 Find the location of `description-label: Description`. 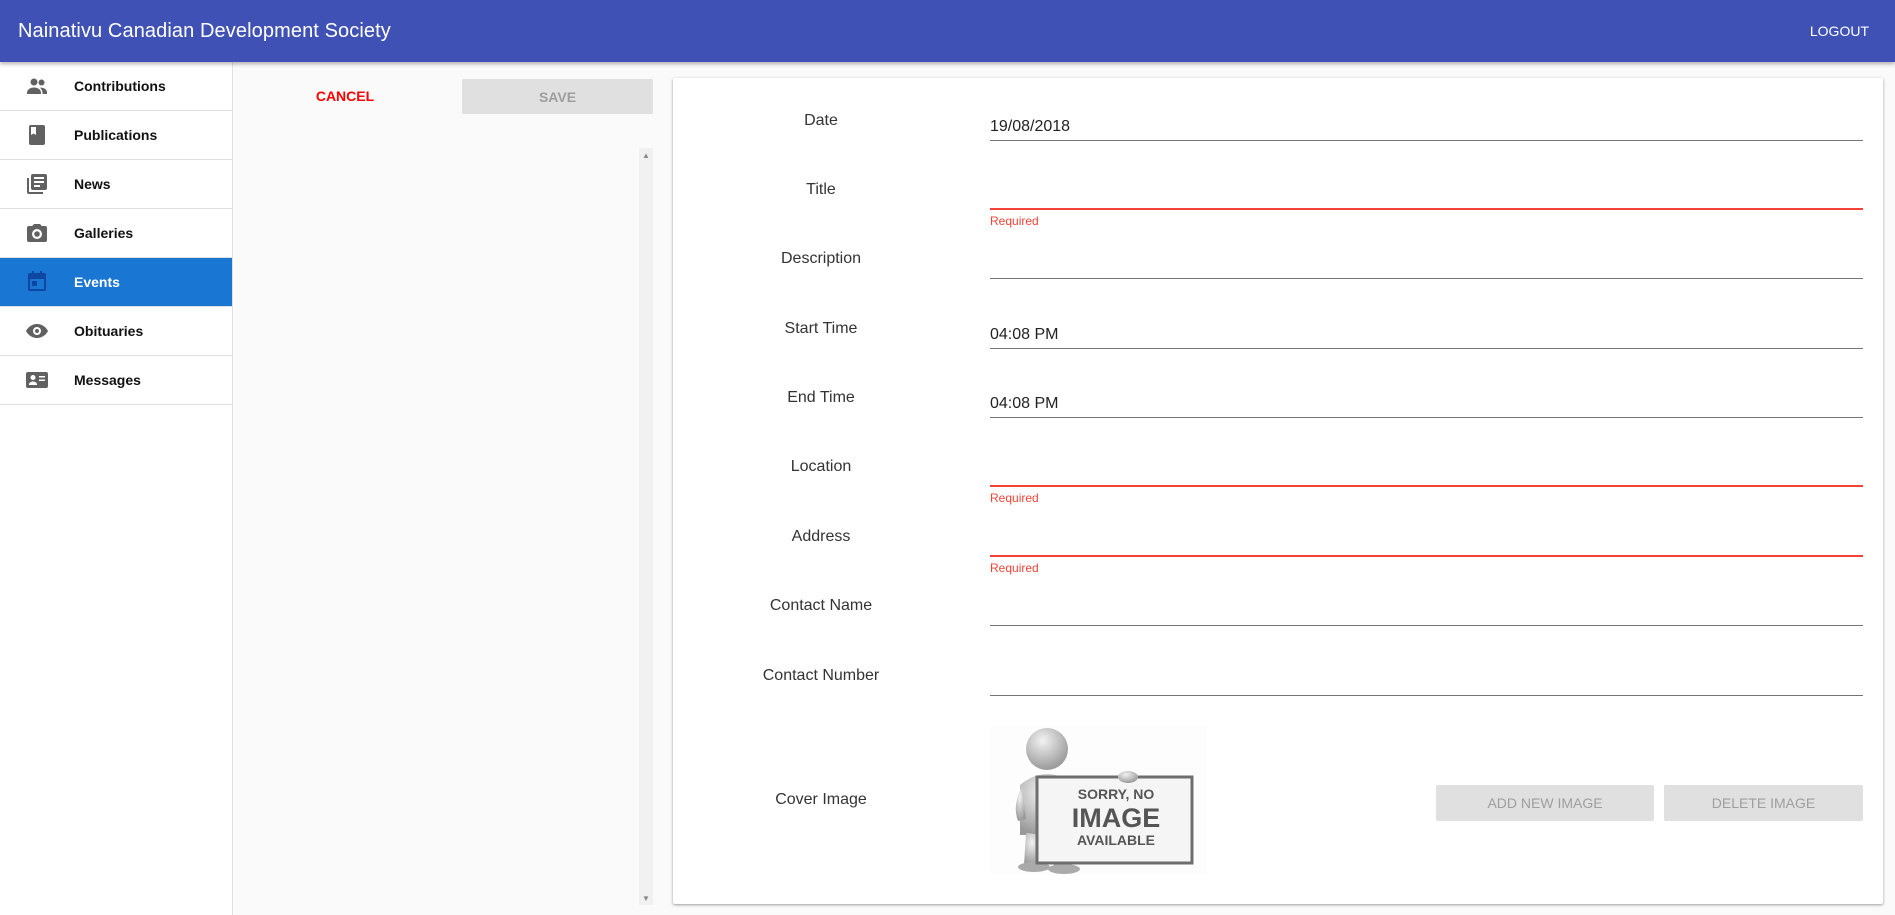

description-label: Description is located at coordinates (821, 258).